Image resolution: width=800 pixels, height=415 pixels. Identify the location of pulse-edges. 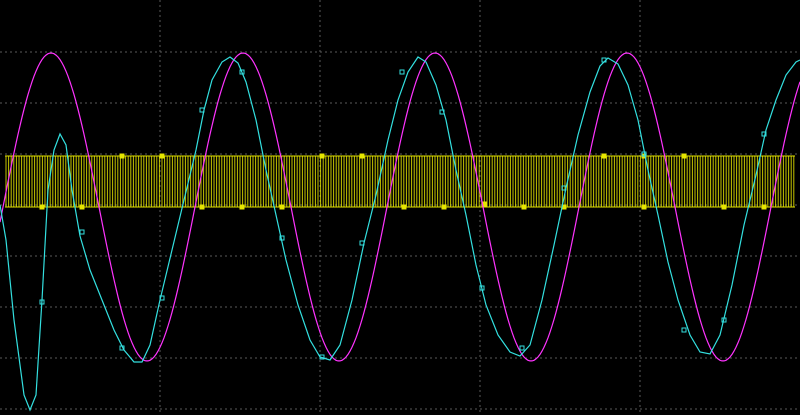
(400, 181).